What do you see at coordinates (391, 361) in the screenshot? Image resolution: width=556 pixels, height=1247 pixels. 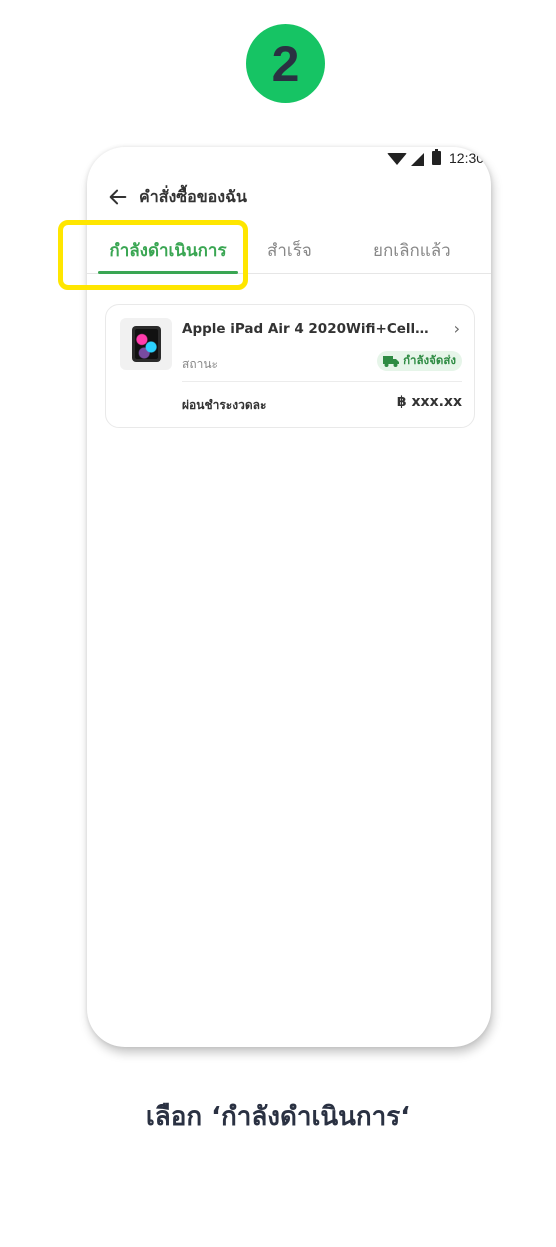 I see `truck-icon` at bounding box center [391, 361].